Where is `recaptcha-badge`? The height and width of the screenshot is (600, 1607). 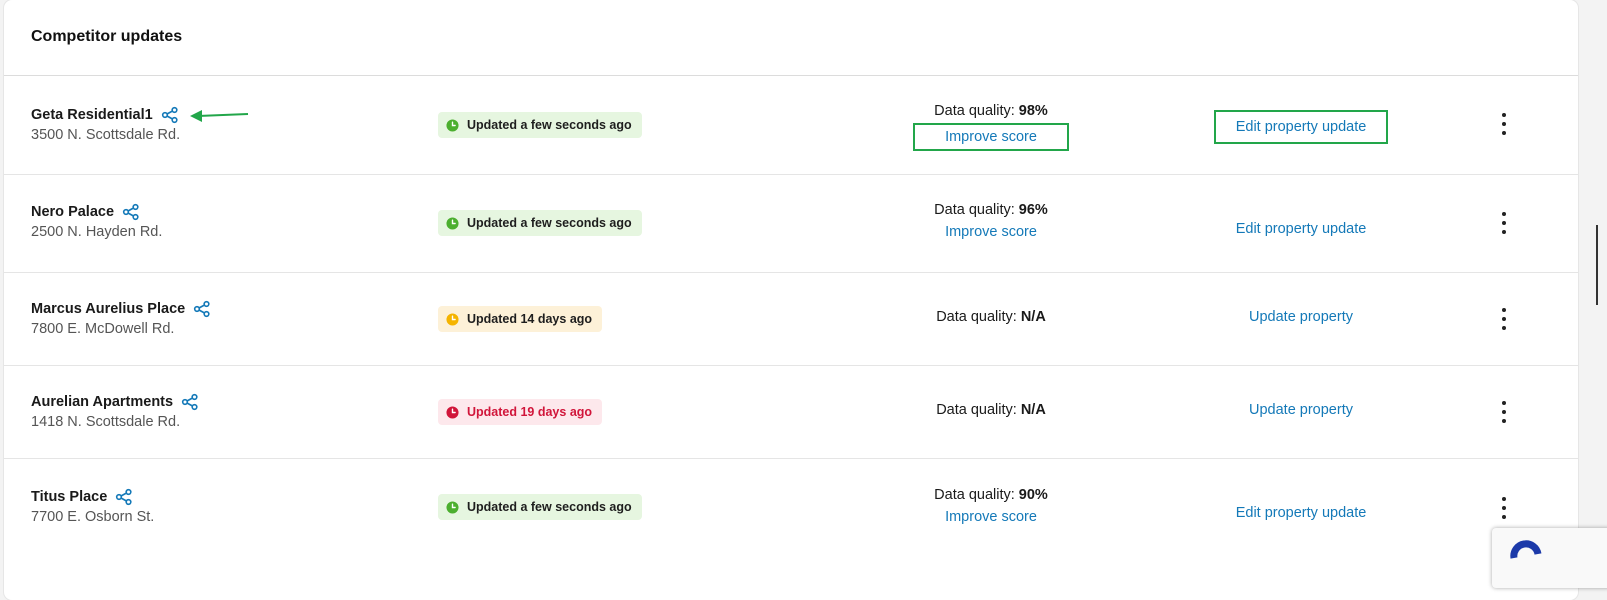
recaptcha-badge is located at coordinates (1549, 558).